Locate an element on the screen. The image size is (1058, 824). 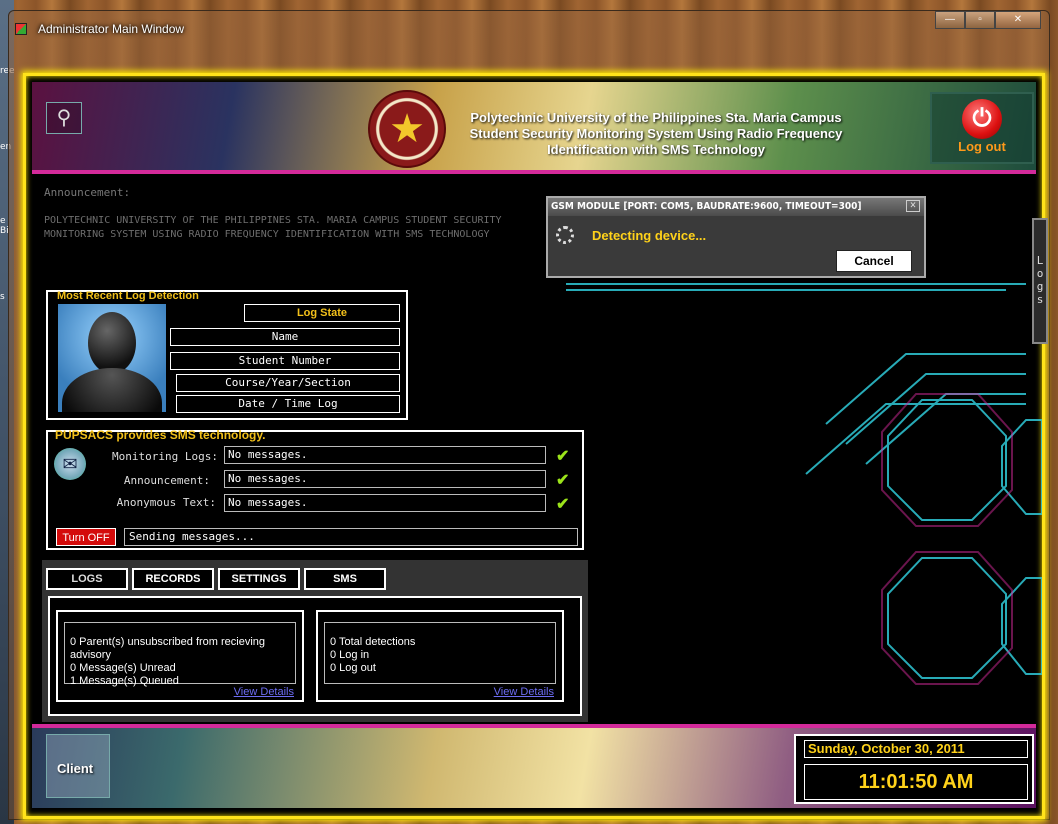
university-seal-logo: ★ is located at coordinates (407, 129).